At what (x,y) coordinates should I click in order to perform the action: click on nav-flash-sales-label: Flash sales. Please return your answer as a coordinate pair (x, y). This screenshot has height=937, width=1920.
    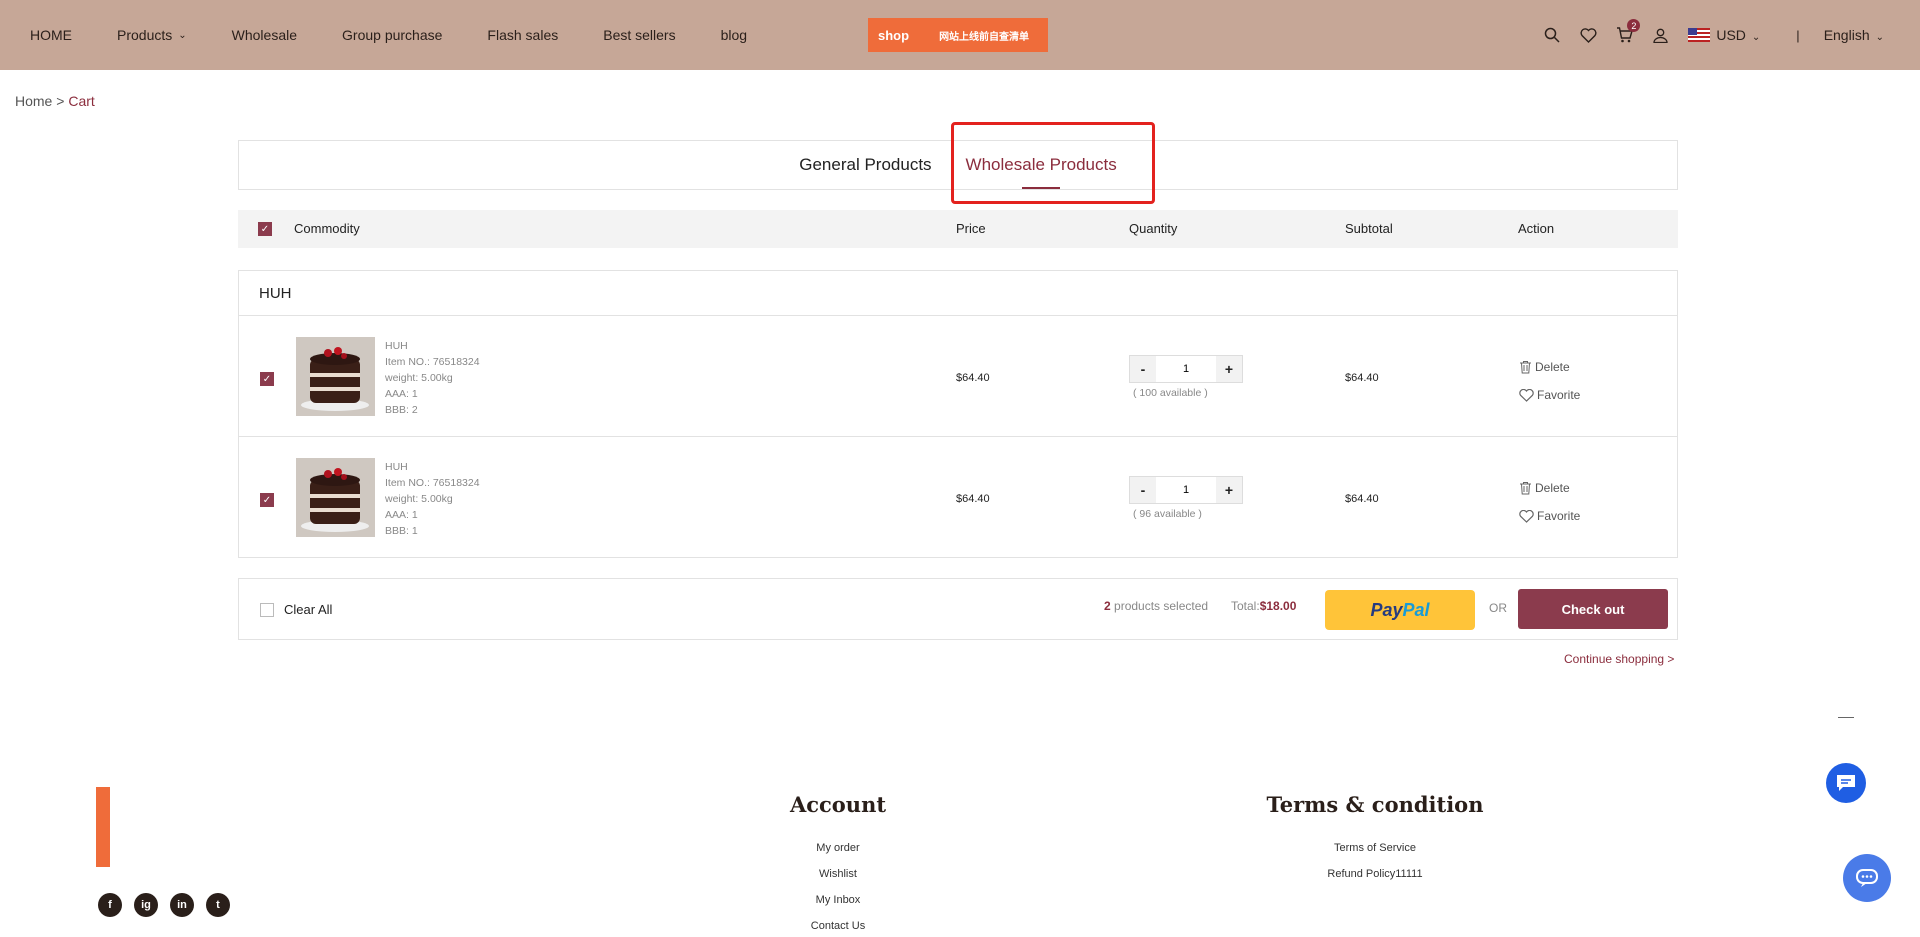
    Looking at the image, I should click on (523, 35).